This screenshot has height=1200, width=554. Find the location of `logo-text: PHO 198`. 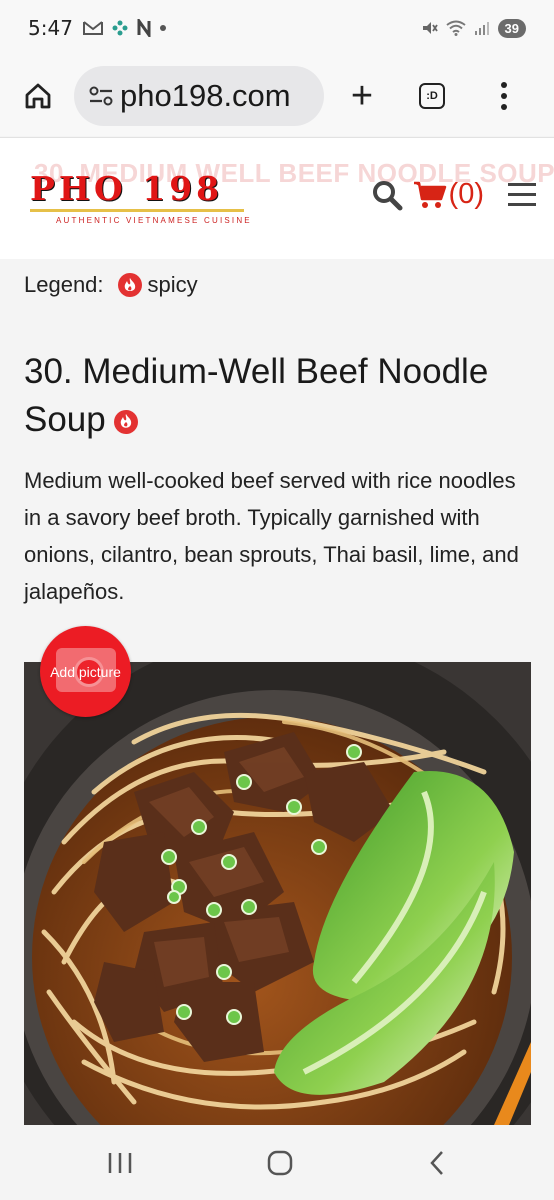

logo-text: PHO 198 is located at coordinates (127, 188).